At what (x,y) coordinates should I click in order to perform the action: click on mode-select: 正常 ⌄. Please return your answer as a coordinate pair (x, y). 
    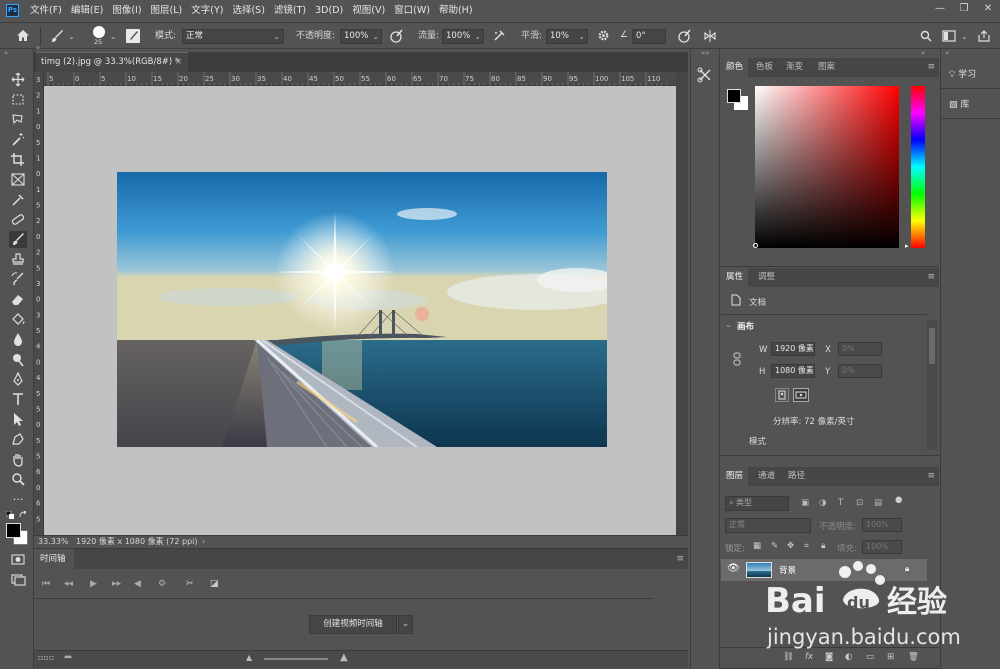
    Looking at the image, I should click on (233, 36).